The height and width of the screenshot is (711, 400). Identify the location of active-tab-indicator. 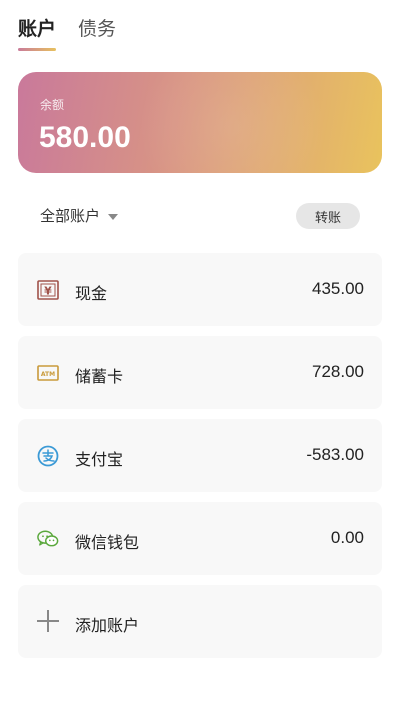
(37, 49).